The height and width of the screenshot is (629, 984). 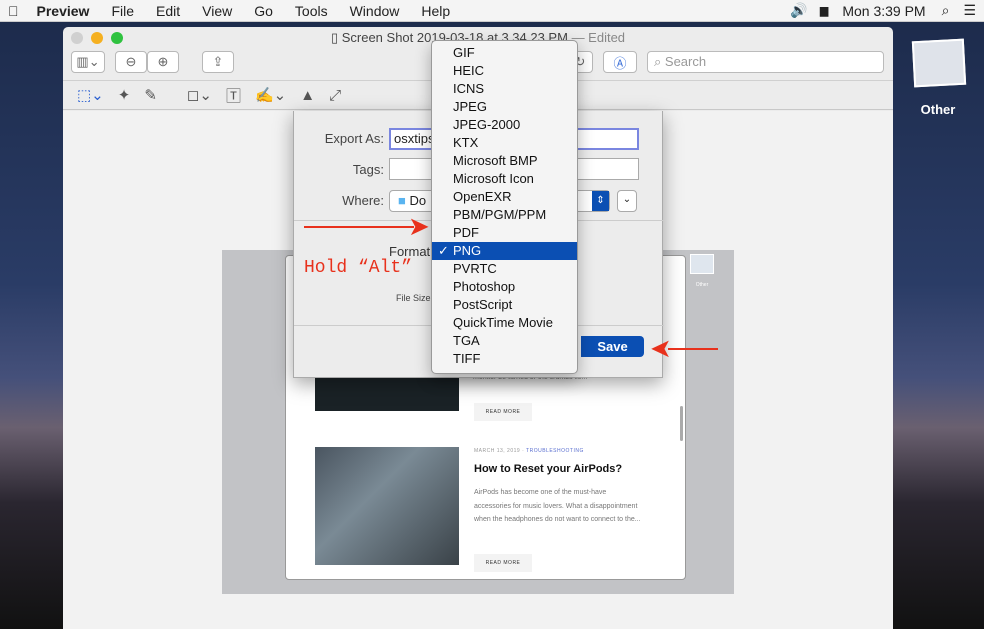 I want to click on zoom-in-button: ⊕, so click(x=163, y=62).